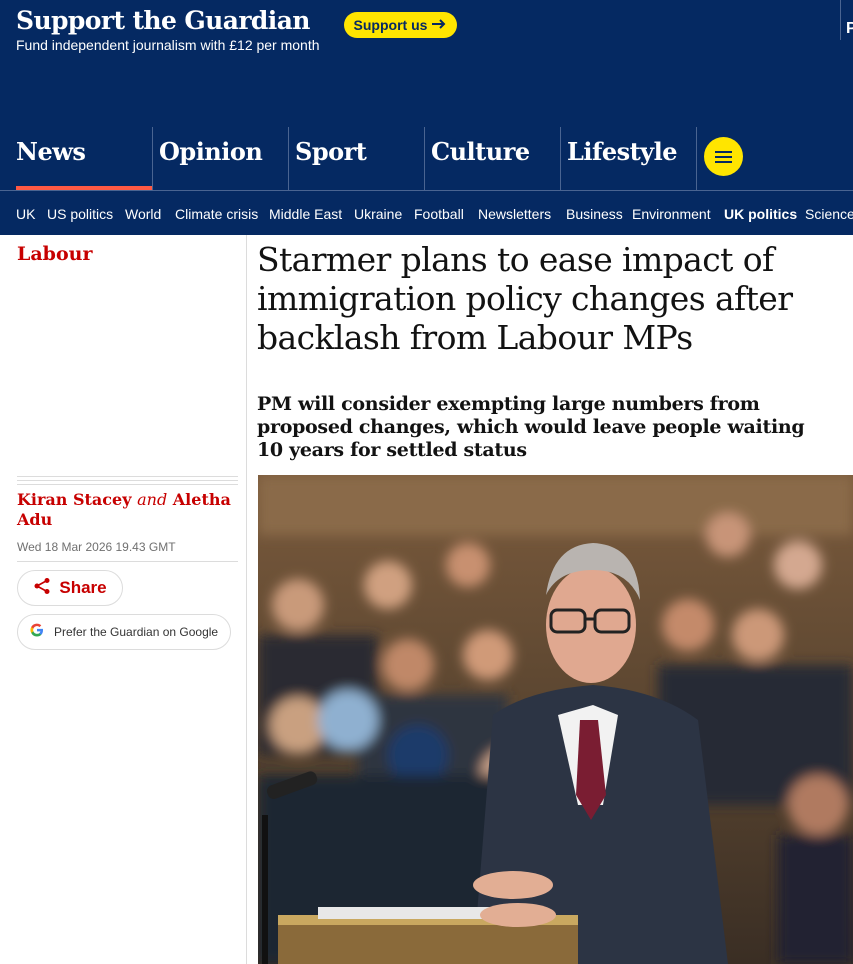  What do you see at coordinates (671, 214) in the screenshot?
I see `subnav-environment: Environment` at bounding box center [671, 214].